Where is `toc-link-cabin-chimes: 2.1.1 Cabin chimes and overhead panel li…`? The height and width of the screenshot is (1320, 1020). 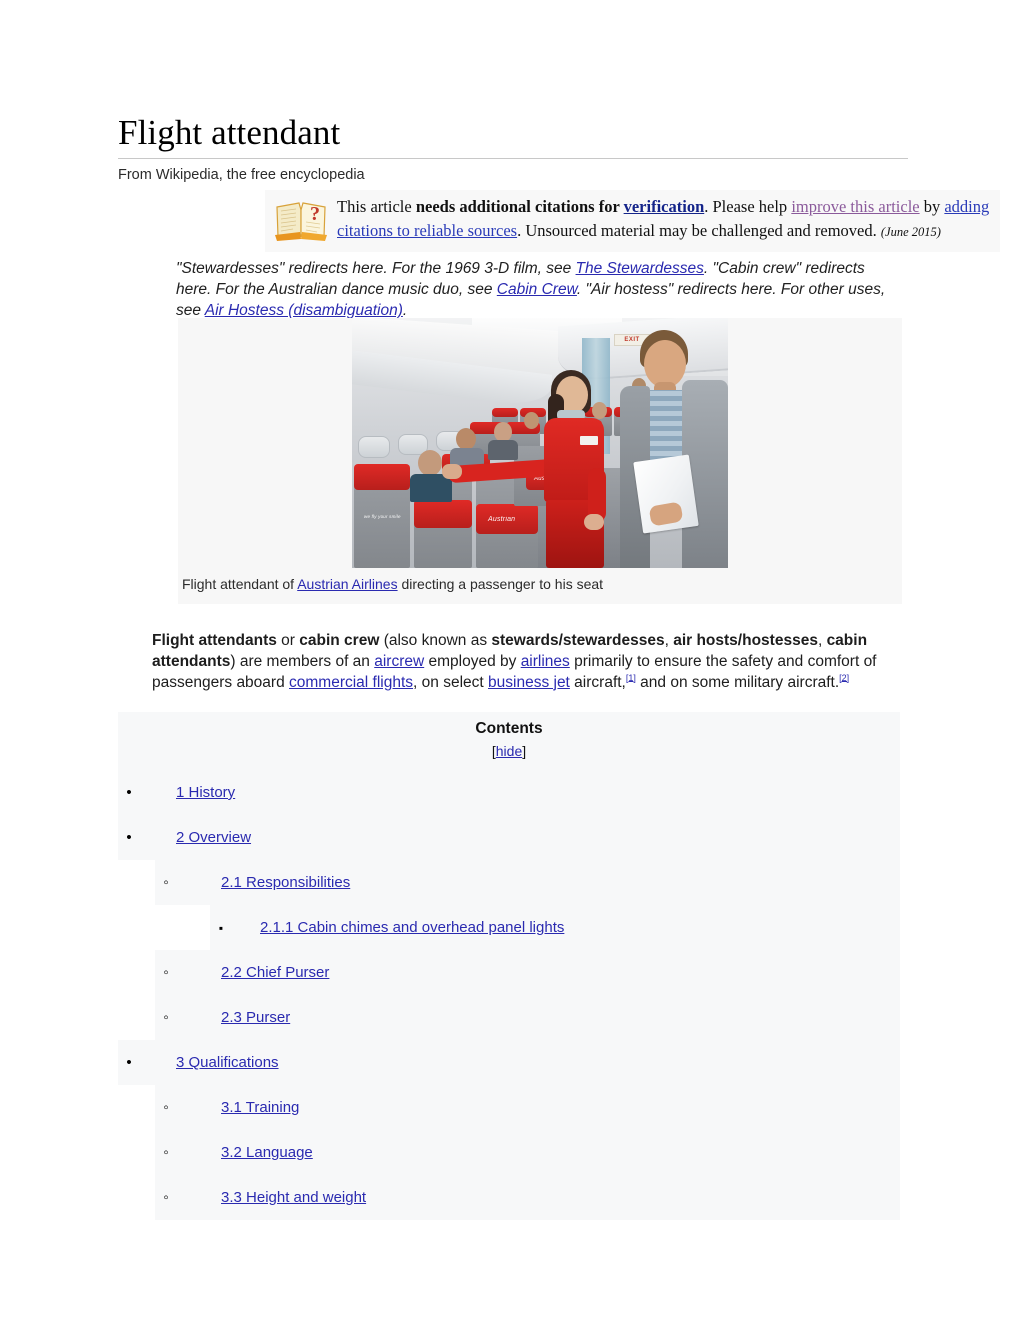
toc-link-cabin-chimes: 2.1.1 Cabin chimes and overhead panel li… is located at coordinates (412, 927).